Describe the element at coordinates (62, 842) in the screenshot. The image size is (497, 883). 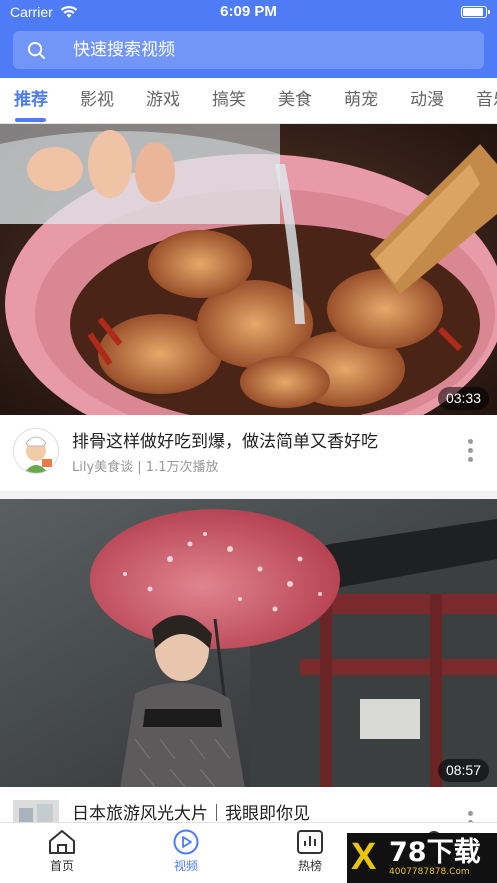
I see `home-icon` at that location.